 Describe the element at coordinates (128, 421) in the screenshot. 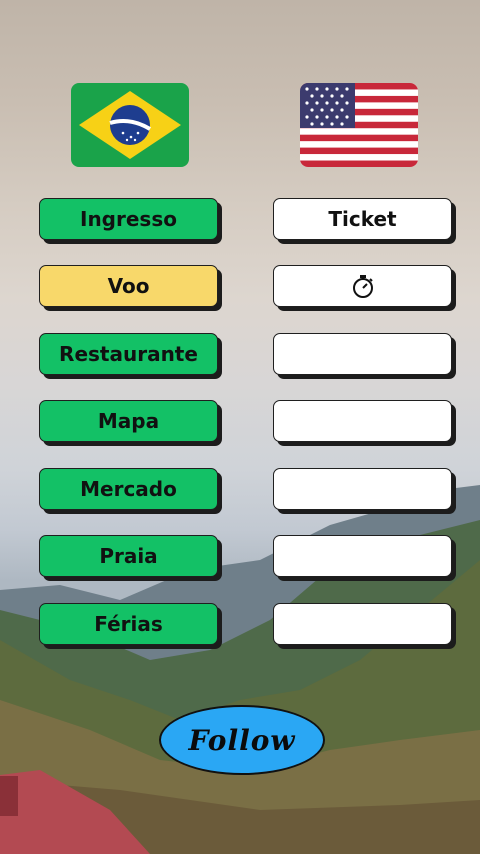

I see `word-button-mapa: Mapa` at that location.